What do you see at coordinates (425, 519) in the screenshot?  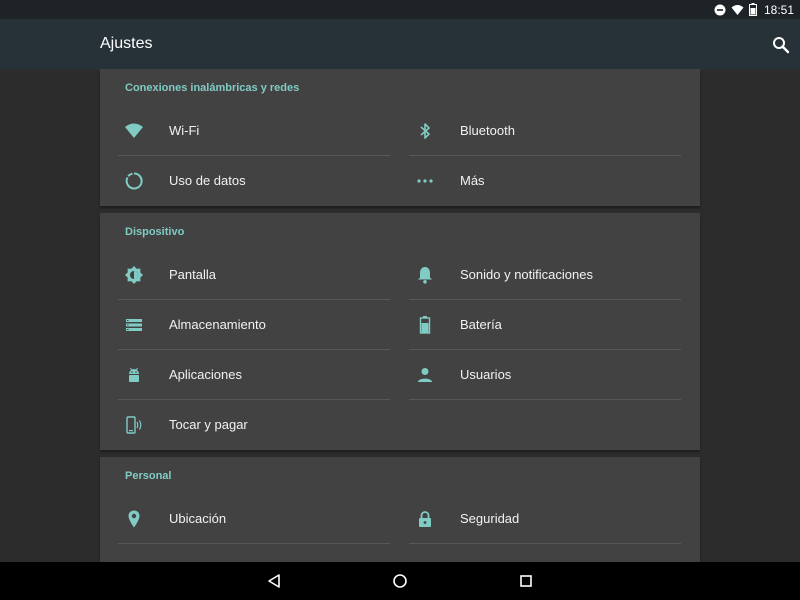 I see `lock-icon` at bounding box center [425, 519].